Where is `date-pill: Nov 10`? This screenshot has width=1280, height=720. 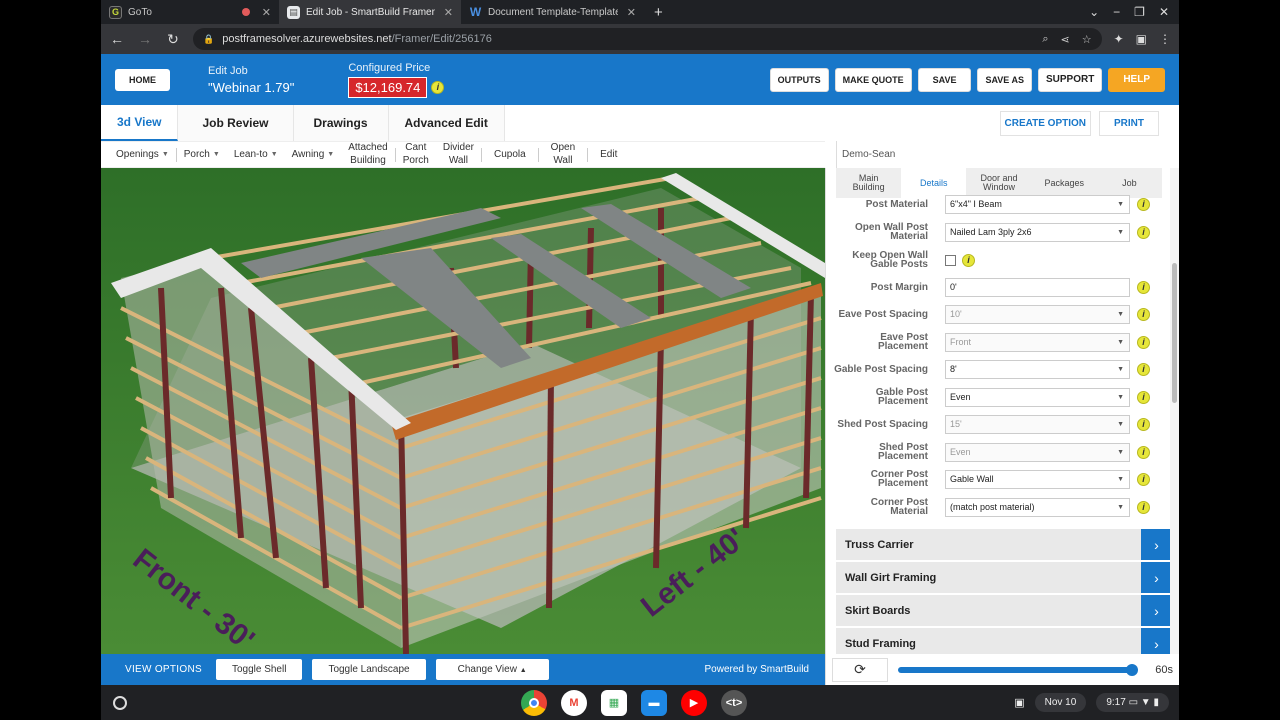 date-pill: Nov 10 is located at coordinates (1060, 702).